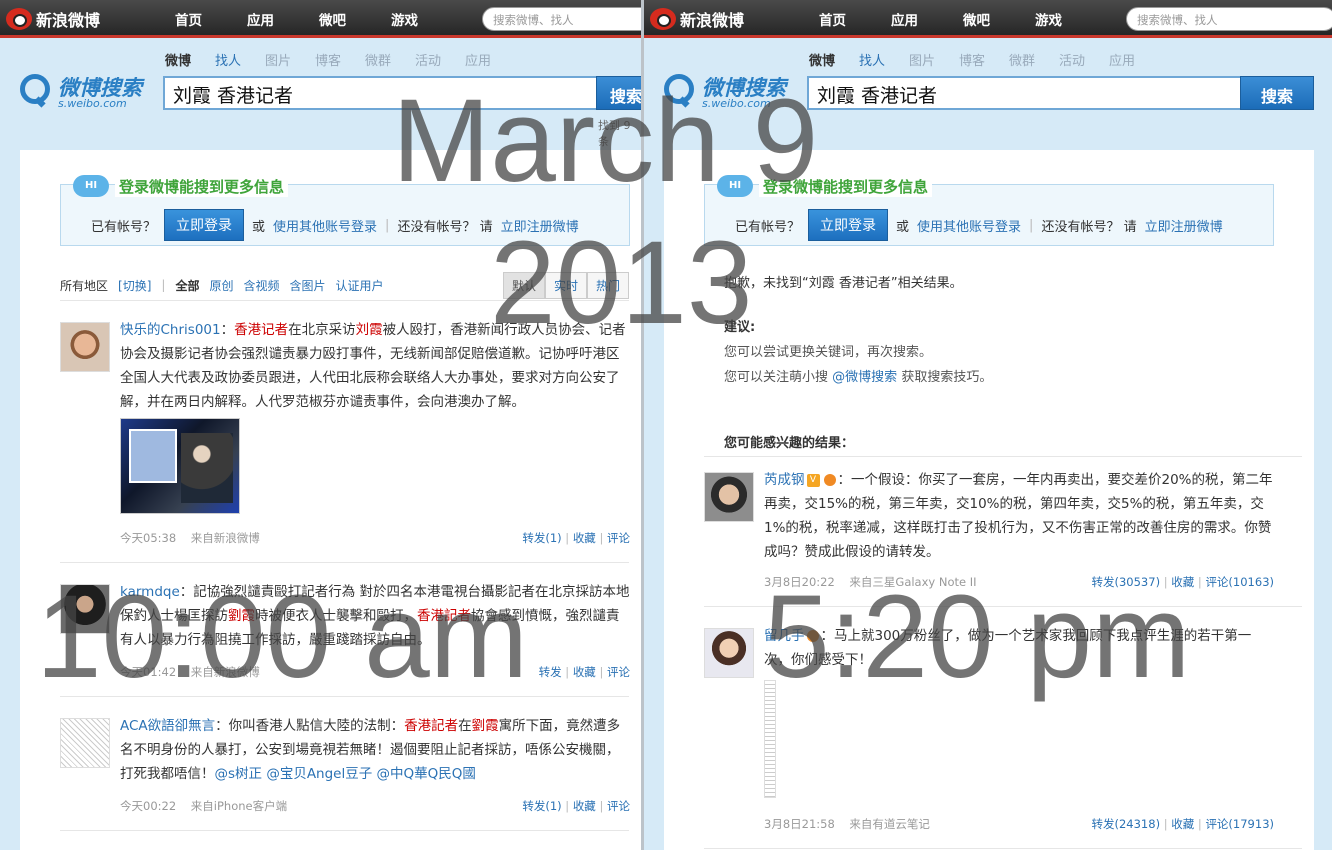 This screenshot has height=850, width=1332. What do you see at coordinates (523, 285) in the screenshot?
I see `sort-default: 默认` at bounding box center [523, 285].